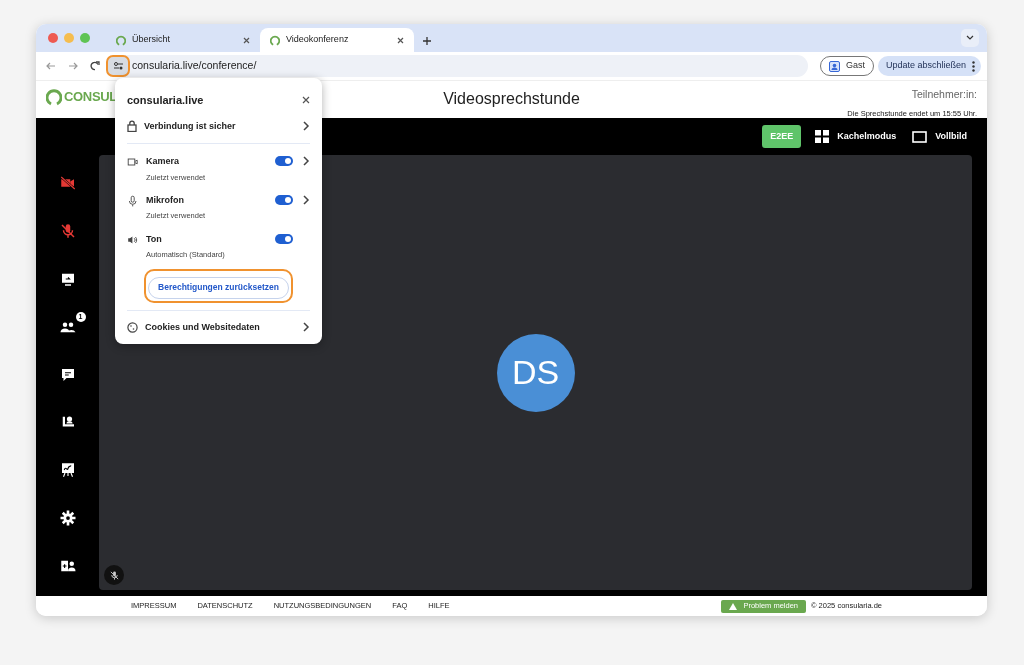 Image resolution: width=1024 pixels, height=665 pixels. What do you see at coordinates (73, 66) in the screenshot?
I see `forward-icon` at bounding box center [73, 66].